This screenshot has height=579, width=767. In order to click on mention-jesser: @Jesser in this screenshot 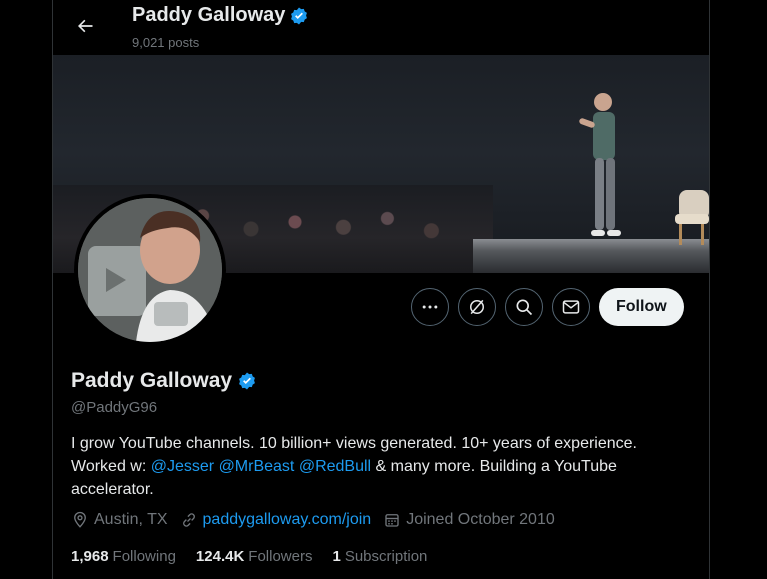, I will do `click(182, 466)`.